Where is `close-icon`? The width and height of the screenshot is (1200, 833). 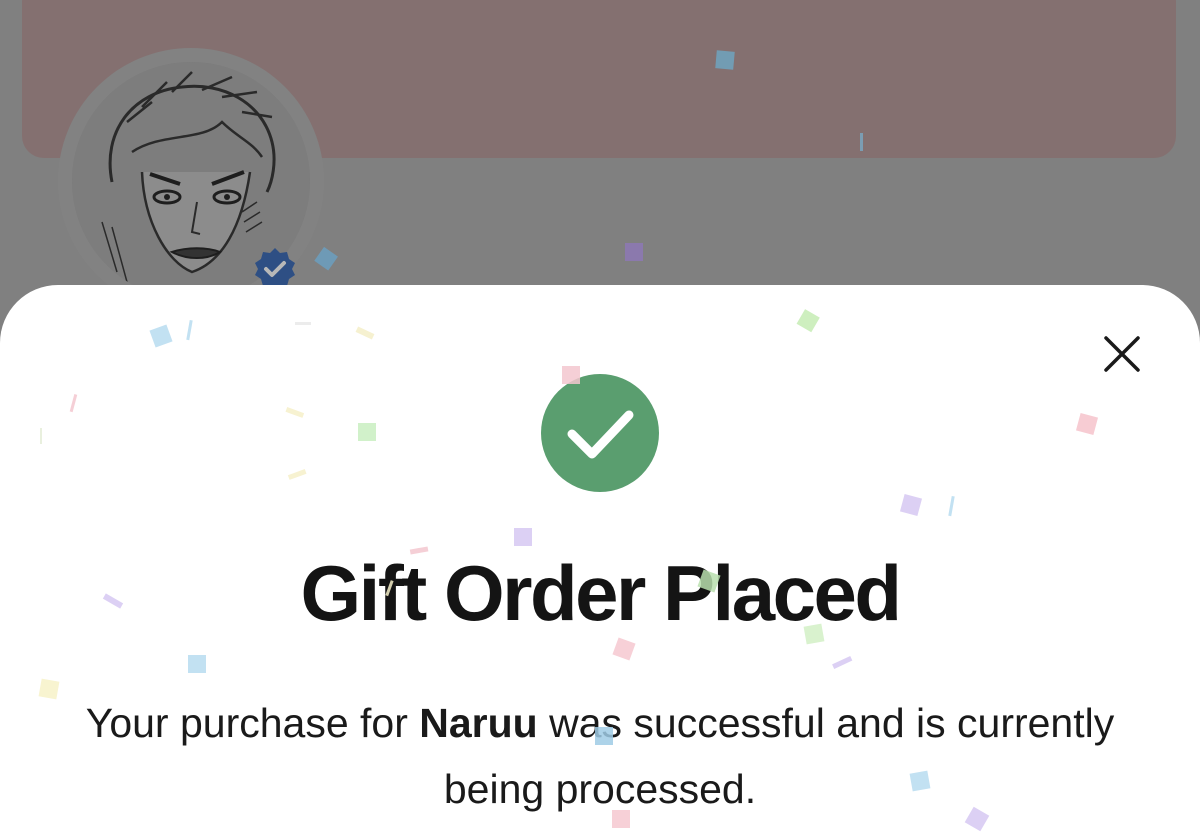
close-icon is located at coordinates (1122, 354).